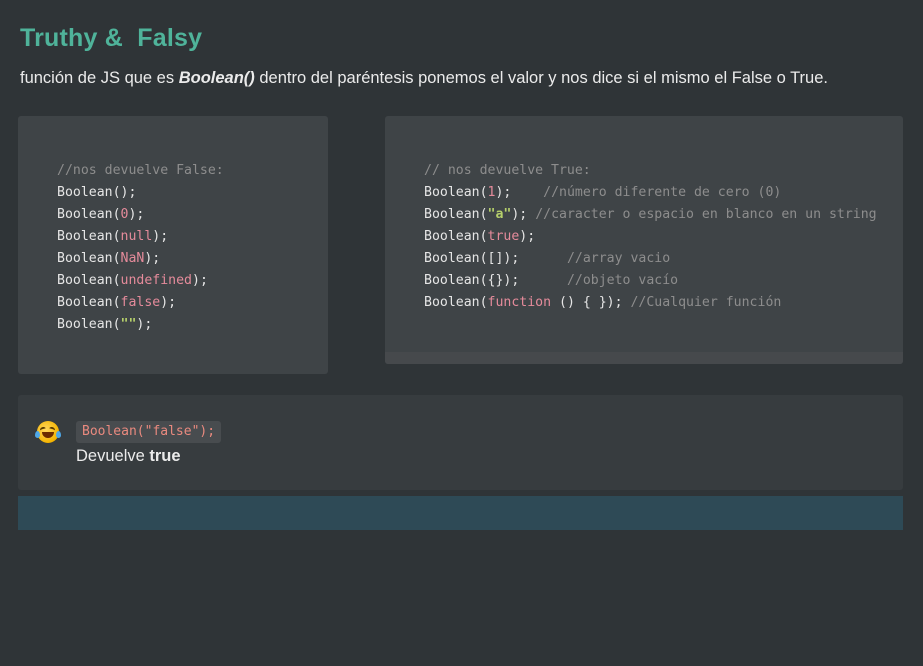 This screenshot has height=666, width=923. Describe the element at coordinates (460, 442) in the screenshot. I see `callout: Boolean("false"); Devuelve true` at that location.